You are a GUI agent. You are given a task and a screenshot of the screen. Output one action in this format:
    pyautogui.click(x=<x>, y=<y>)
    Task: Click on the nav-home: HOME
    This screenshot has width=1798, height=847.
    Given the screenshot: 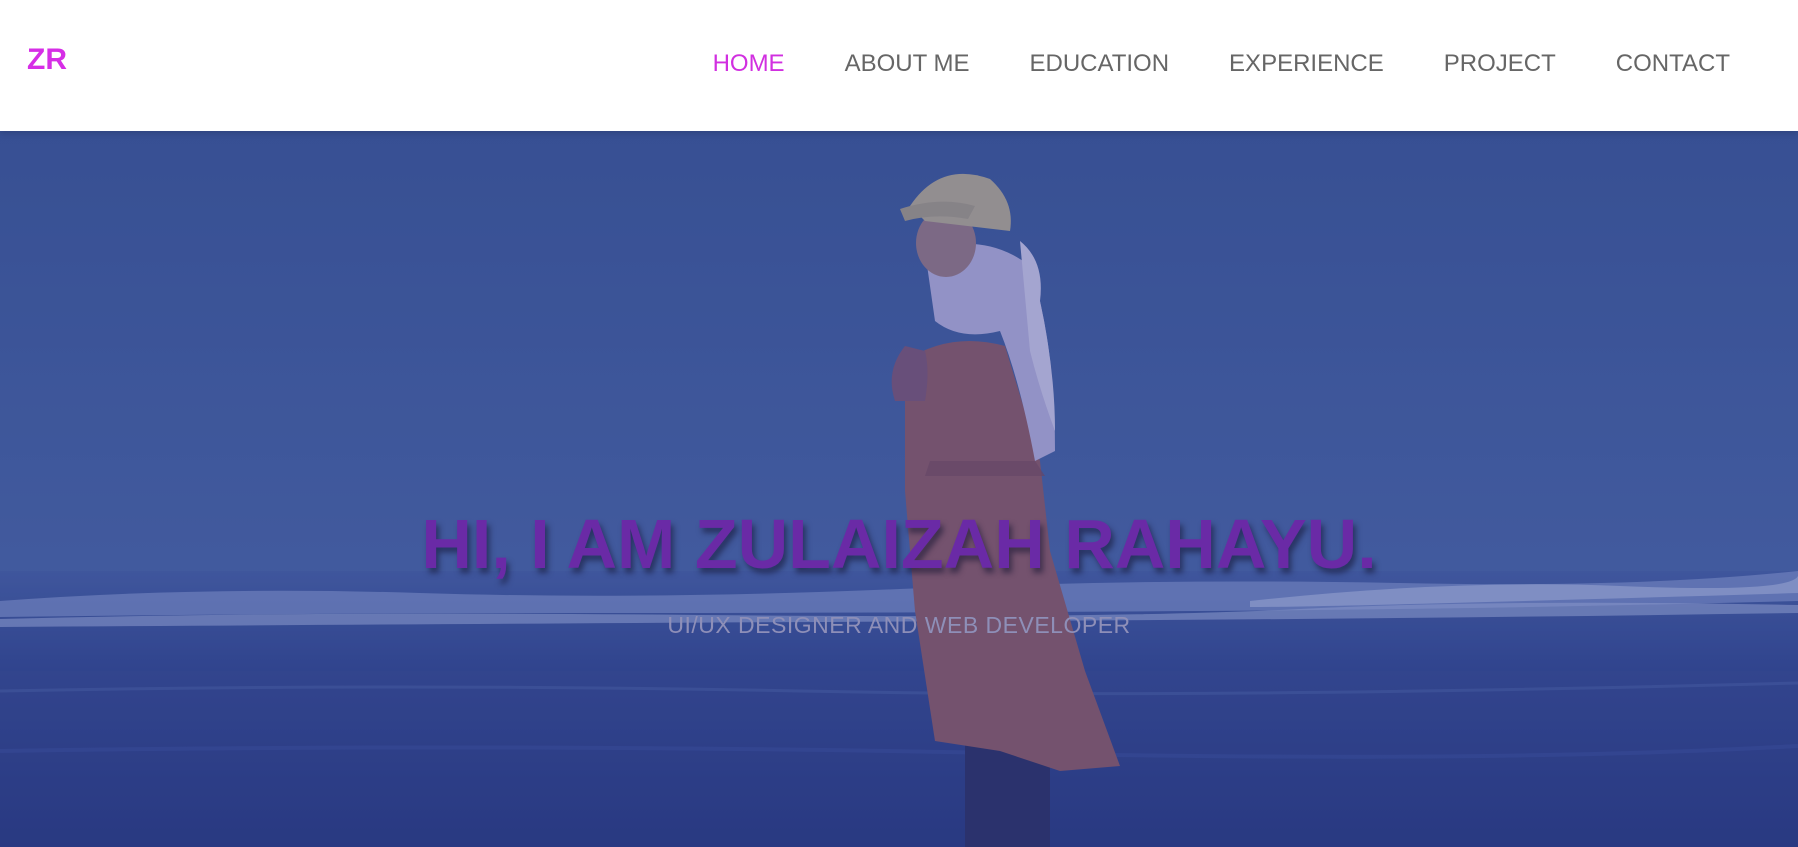 What is the action you would take?
    pyautogui.click(x=749, y=64)
    